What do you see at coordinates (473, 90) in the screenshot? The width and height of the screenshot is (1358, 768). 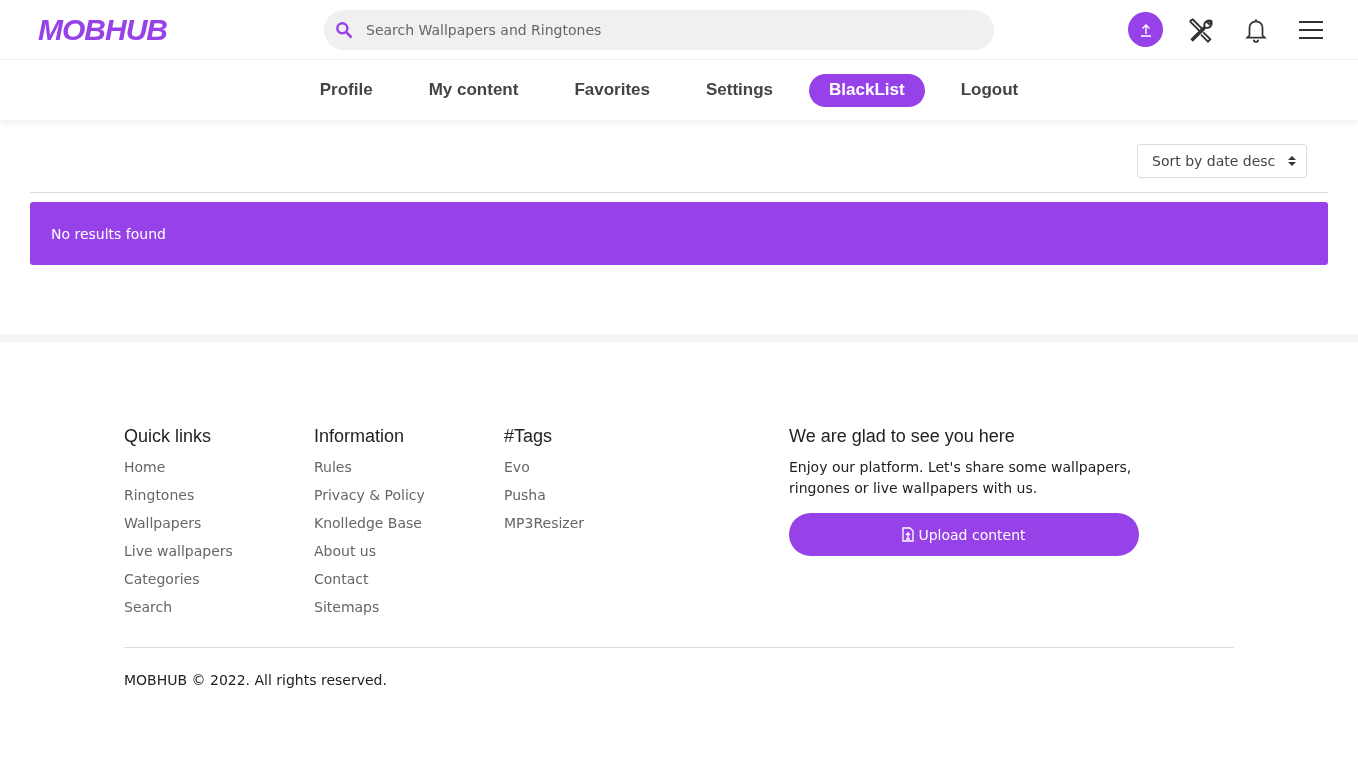 I see `nav-tab: My content` at bounding box center [473, 90].